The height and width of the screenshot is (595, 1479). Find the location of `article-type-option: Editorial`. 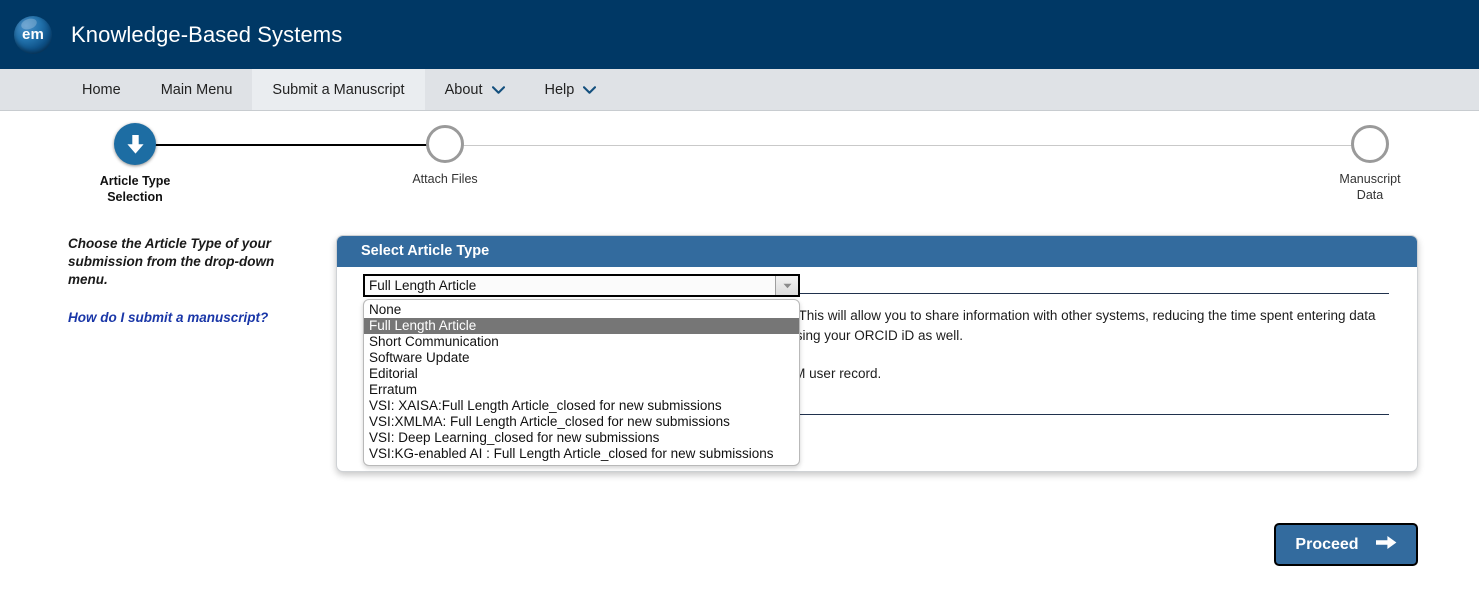

article-type-option: Editorial is located at coordinates (581, 374).